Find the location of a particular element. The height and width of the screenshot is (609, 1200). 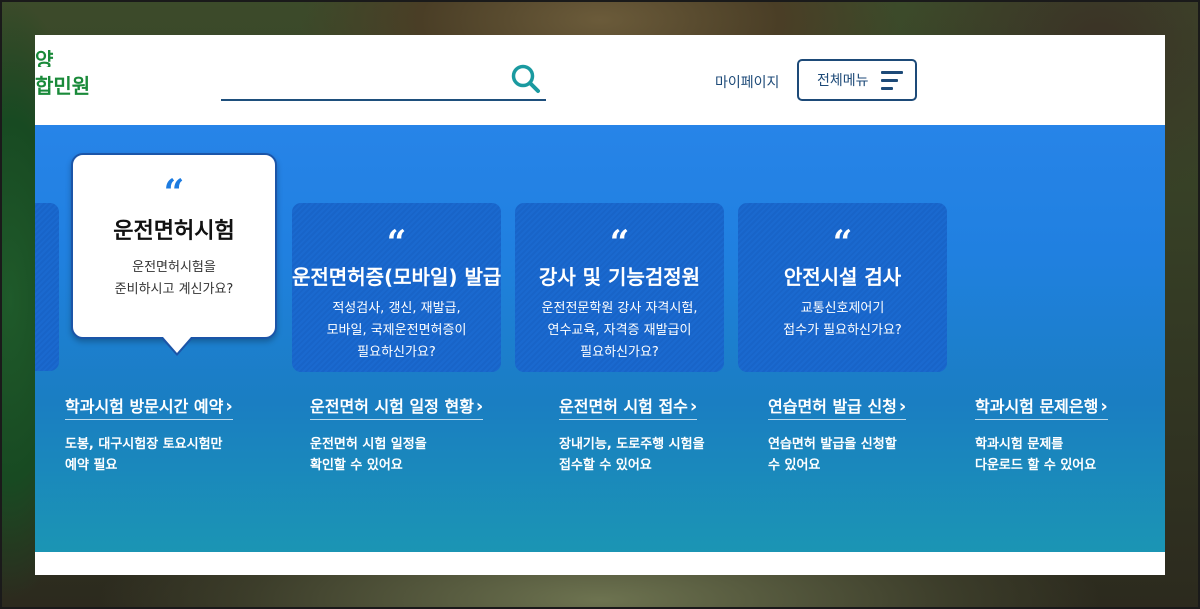

card-desc: 운전전문학원 강사 자격시험, 연수교육, 자격증 재발급이 필요하신가요? is located at coordinates (619, 330).